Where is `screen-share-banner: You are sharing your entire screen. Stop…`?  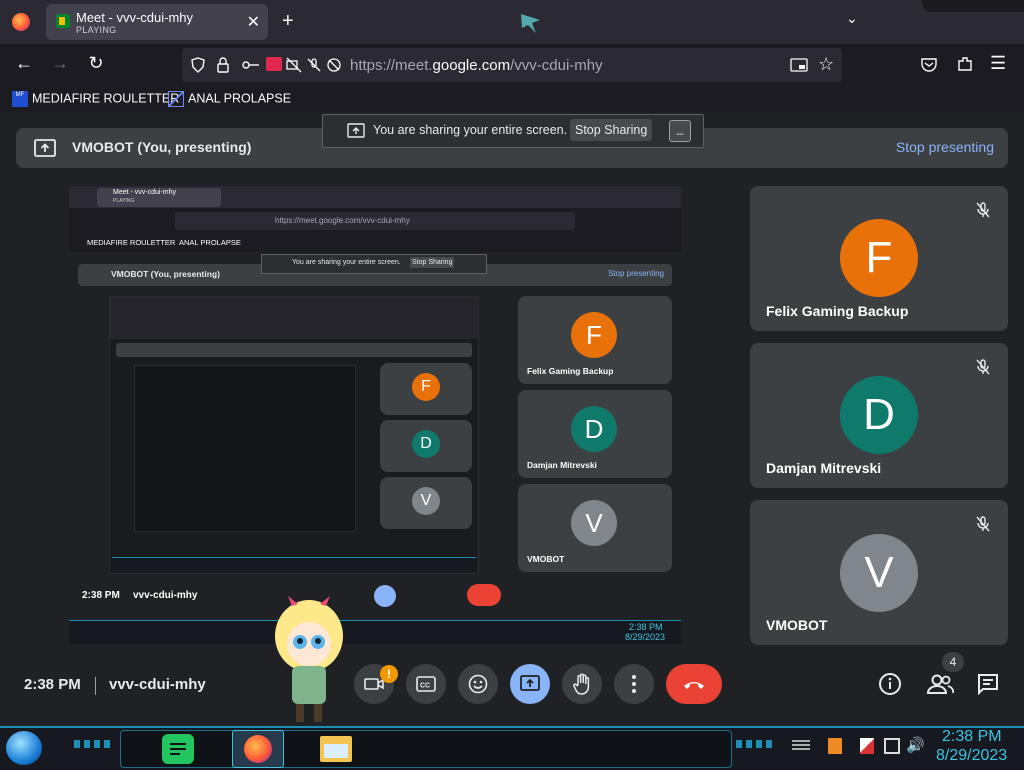
screen-share-banner: You are sharing your entire screen. Stop… is located at coordinates (513, 131).